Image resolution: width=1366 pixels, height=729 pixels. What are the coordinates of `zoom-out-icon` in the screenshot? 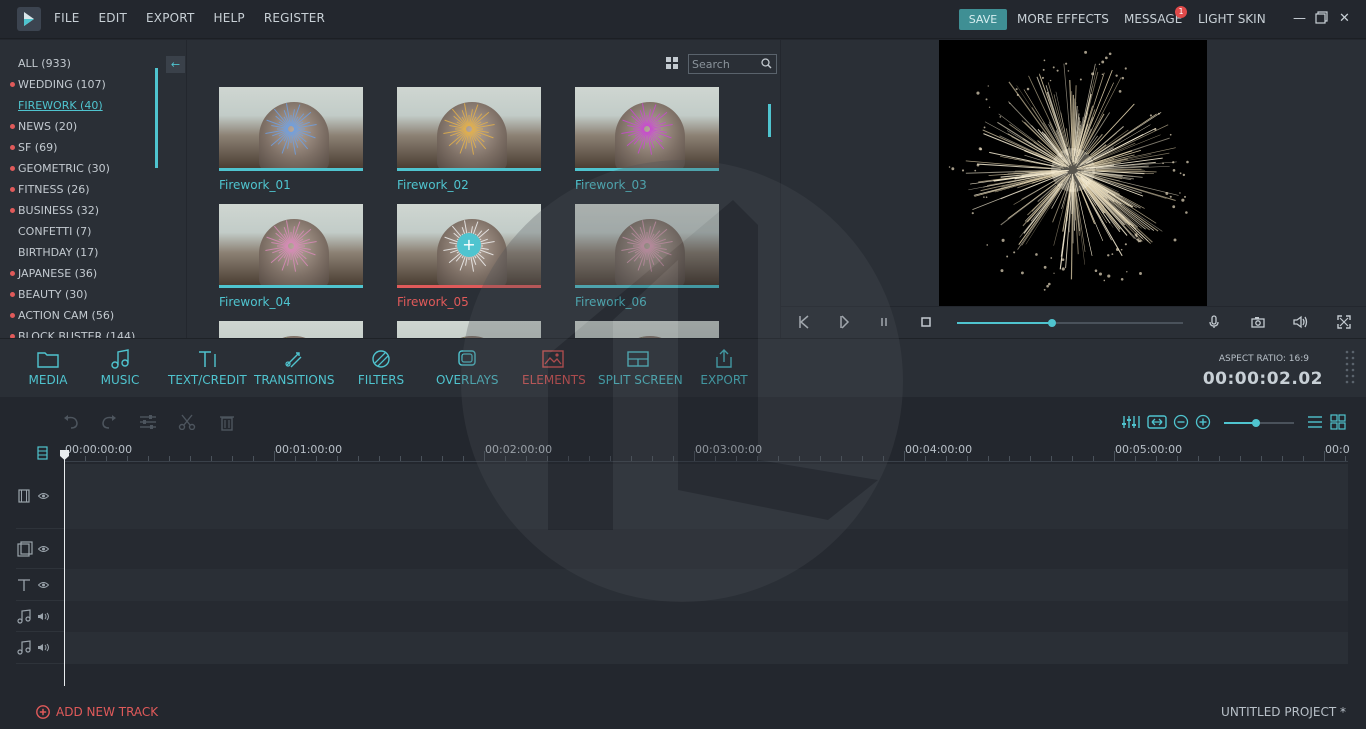 It's located at (1181, 422).